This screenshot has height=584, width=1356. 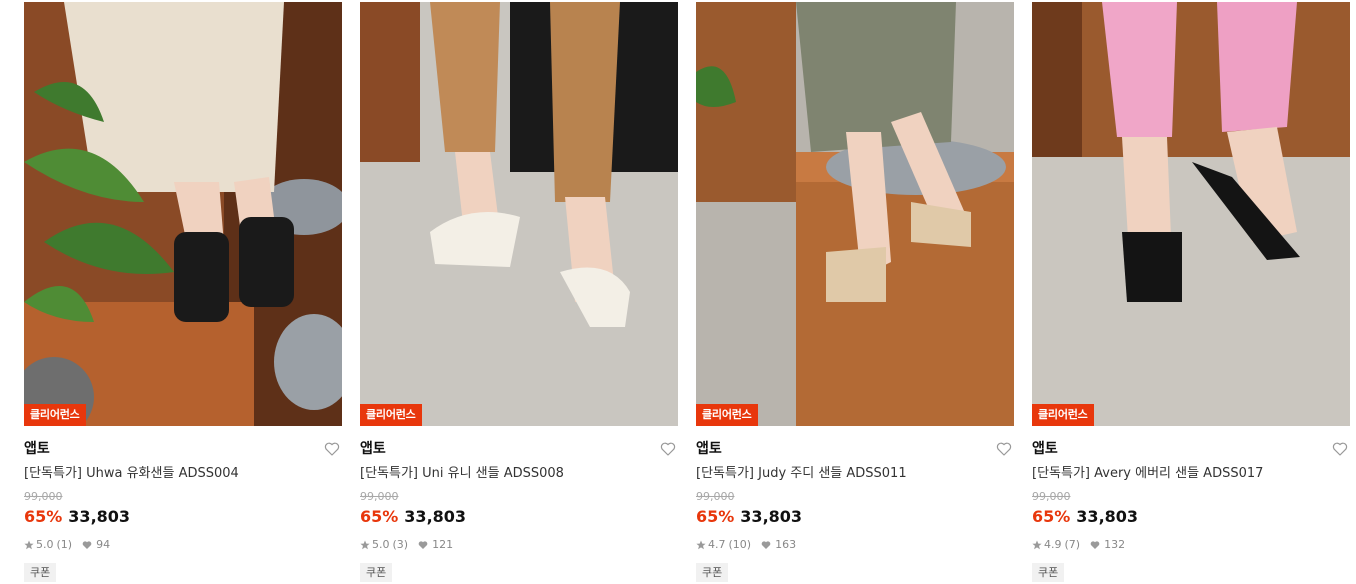 I want to click on rating-value: 4.9, so click(x=1053, y=544).